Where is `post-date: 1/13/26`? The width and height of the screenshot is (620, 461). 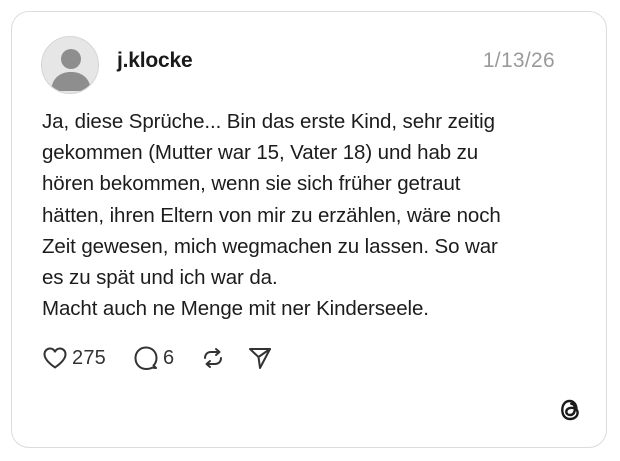 post-date: 1/13/26 is located at coordinates (518, 60).